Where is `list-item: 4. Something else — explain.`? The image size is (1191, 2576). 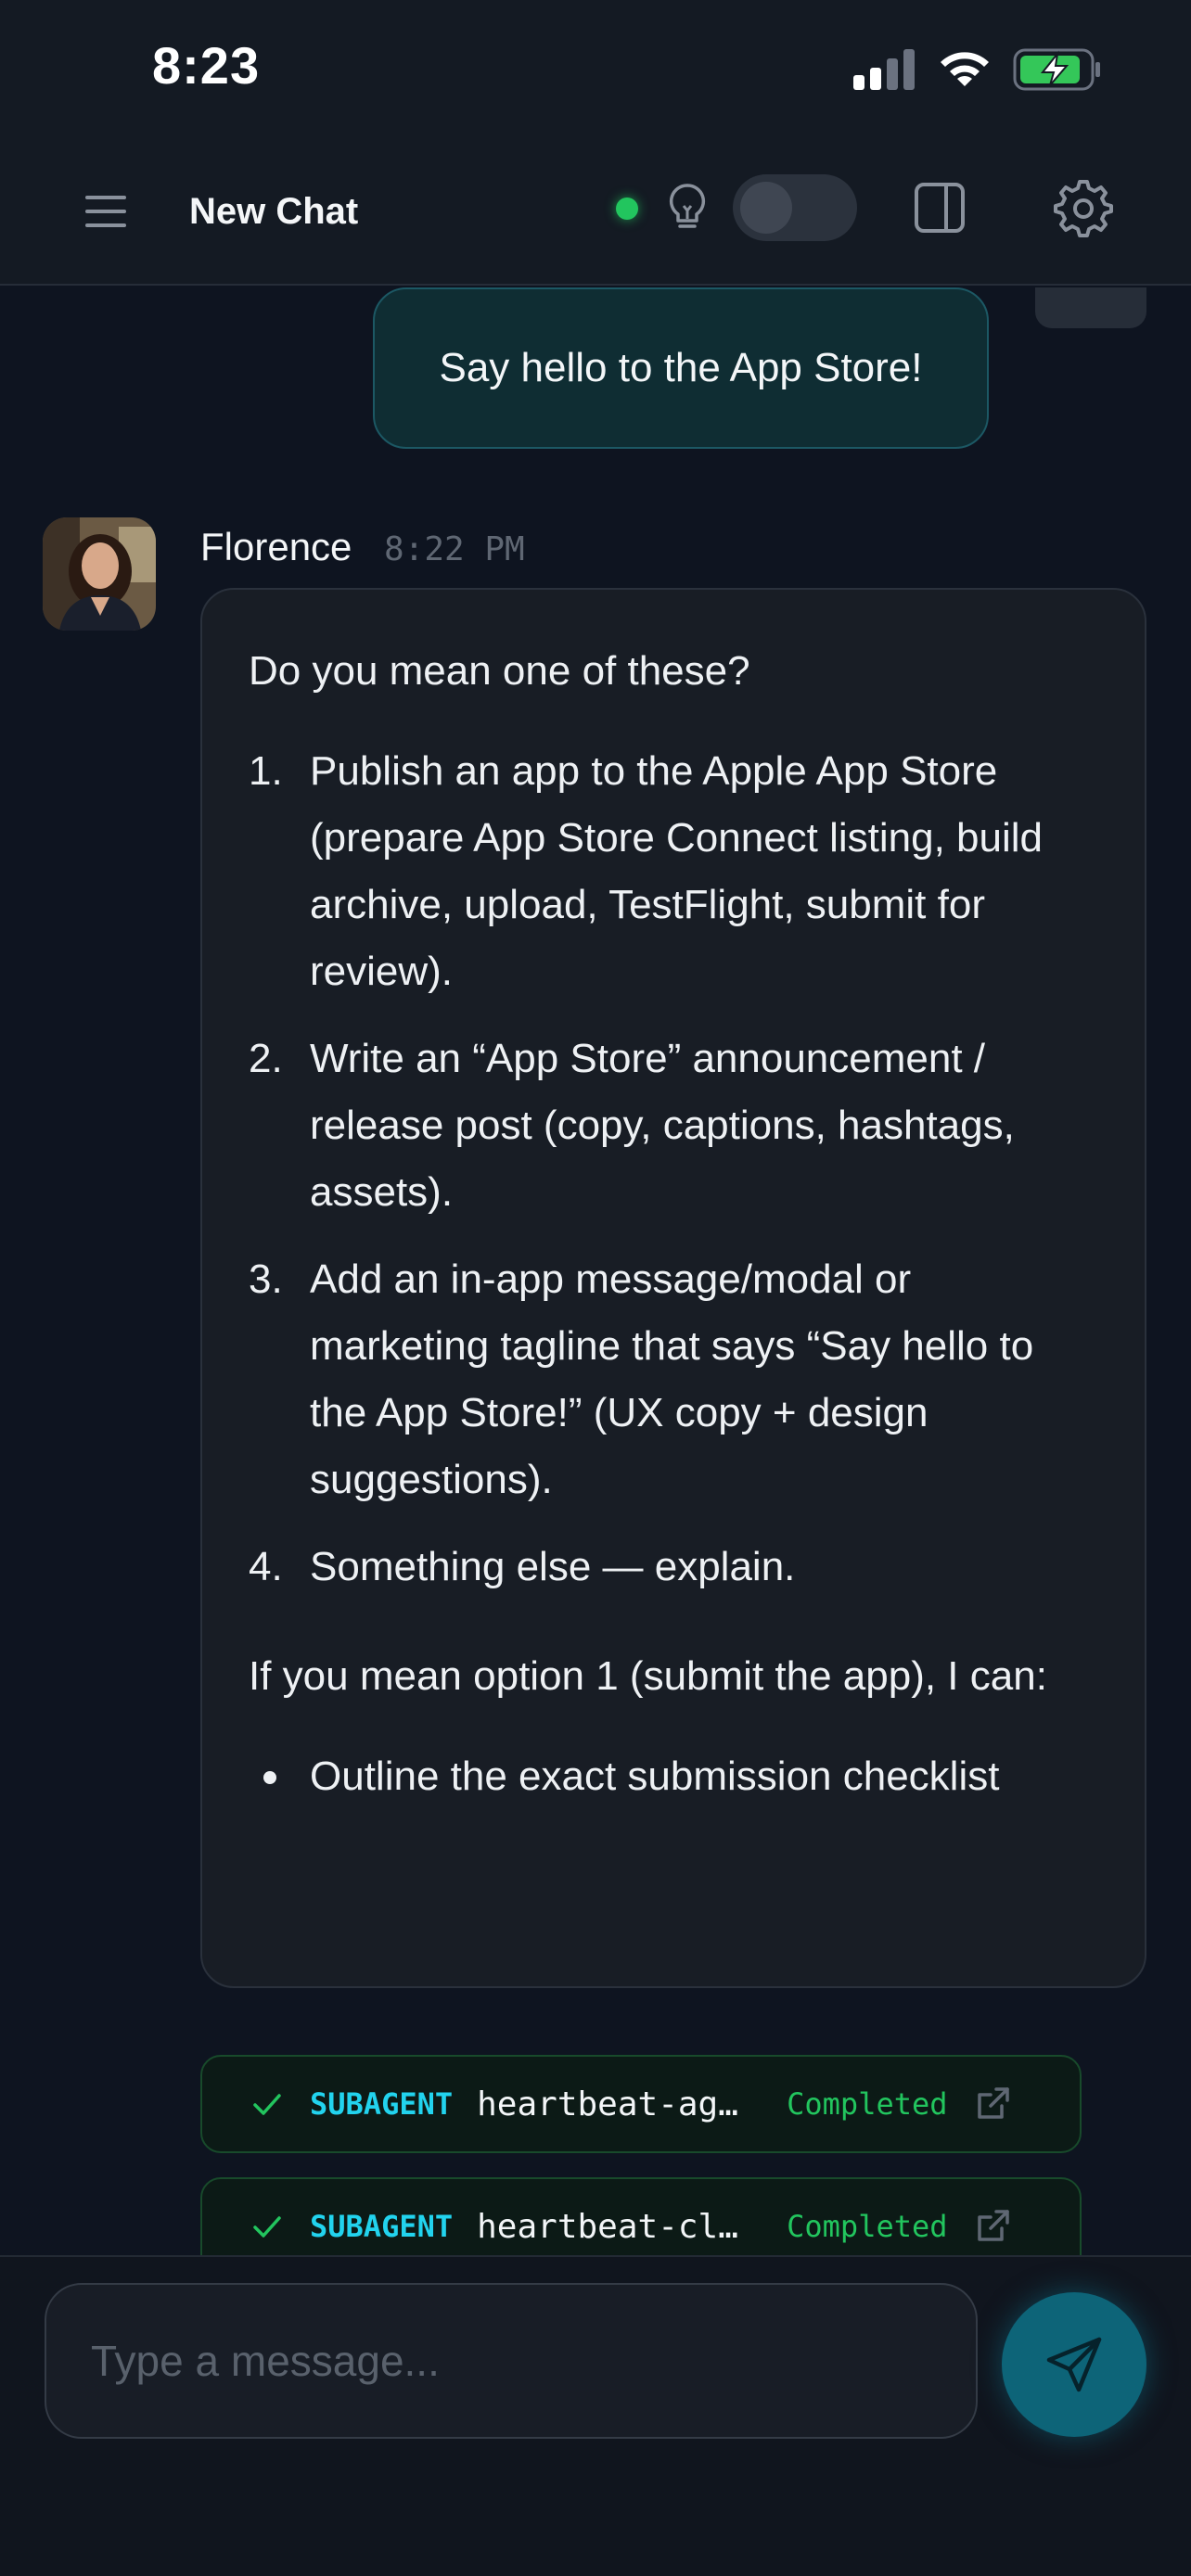 list-item: 4. Something else — explain. is located at coordinates (522, 1566).